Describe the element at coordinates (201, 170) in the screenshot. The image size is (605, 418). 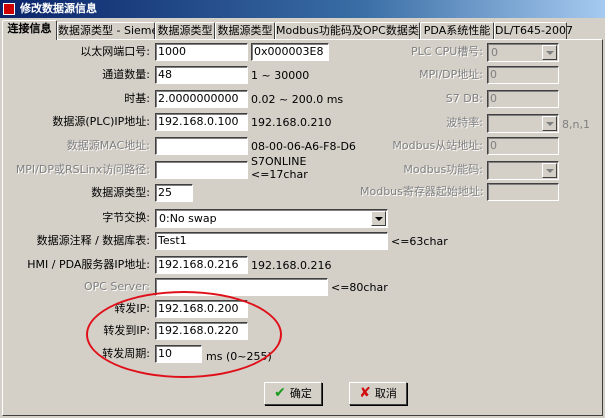
I see `mpi-path-input` at that location.